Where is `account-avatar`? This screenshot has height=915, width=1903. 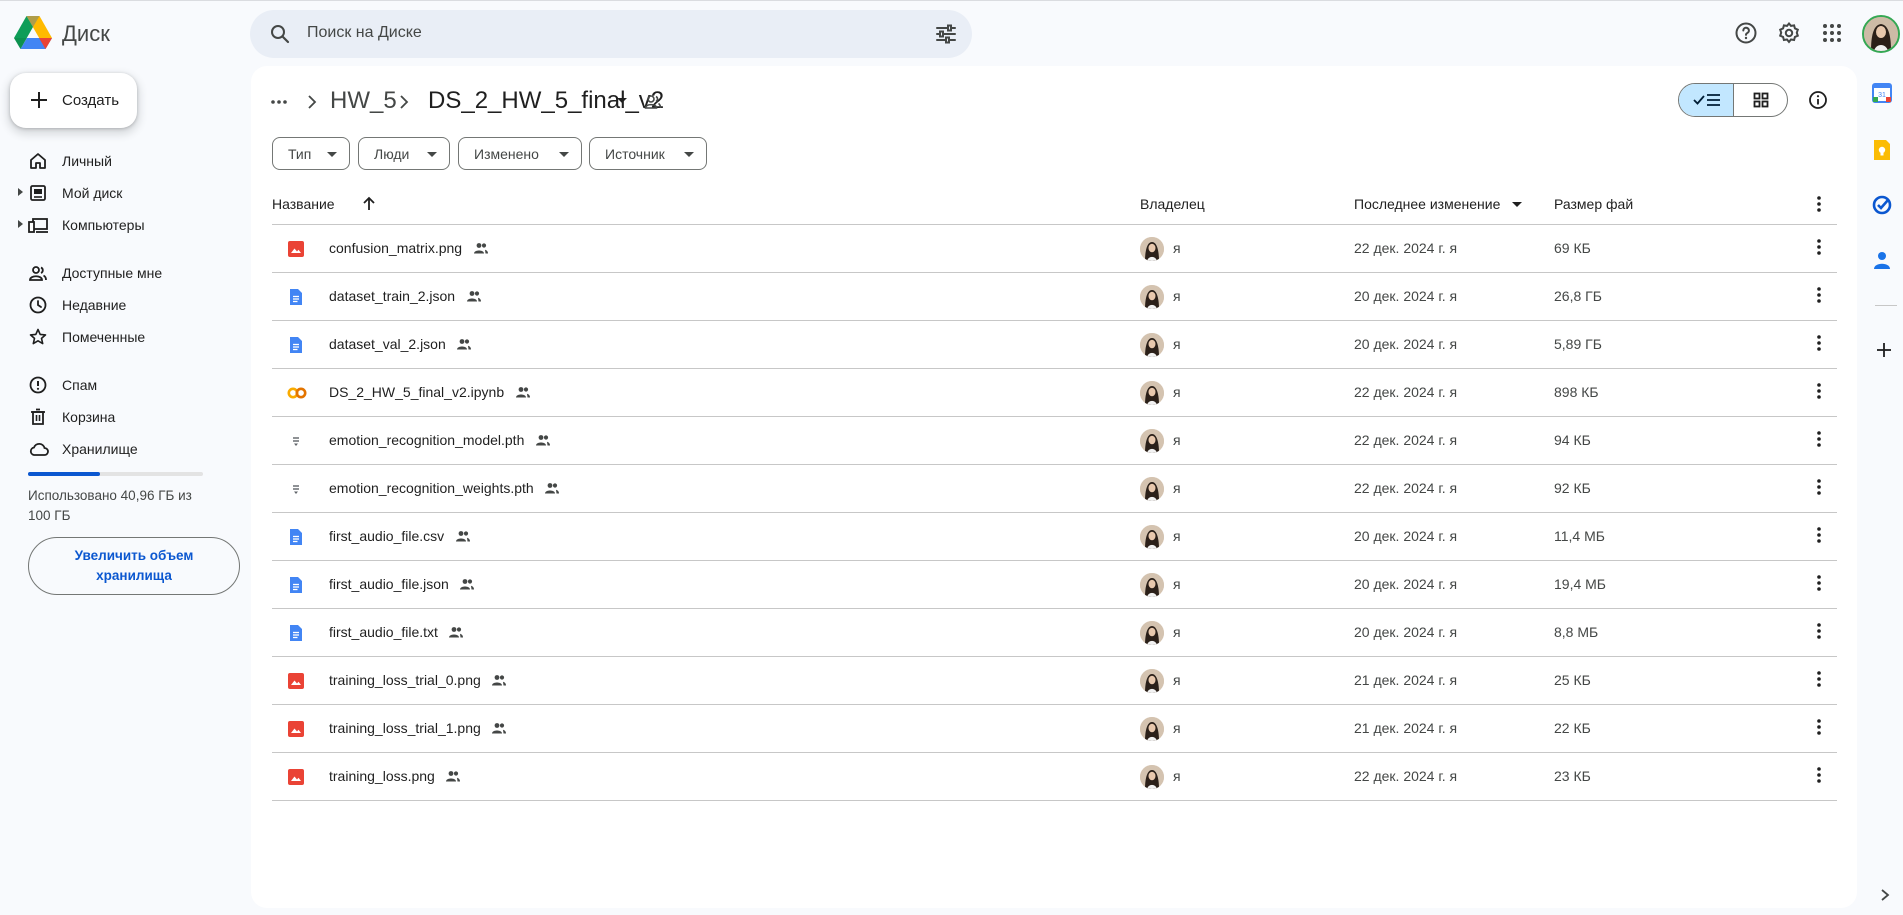 account-avatar is located at coordinates (1881, 34).